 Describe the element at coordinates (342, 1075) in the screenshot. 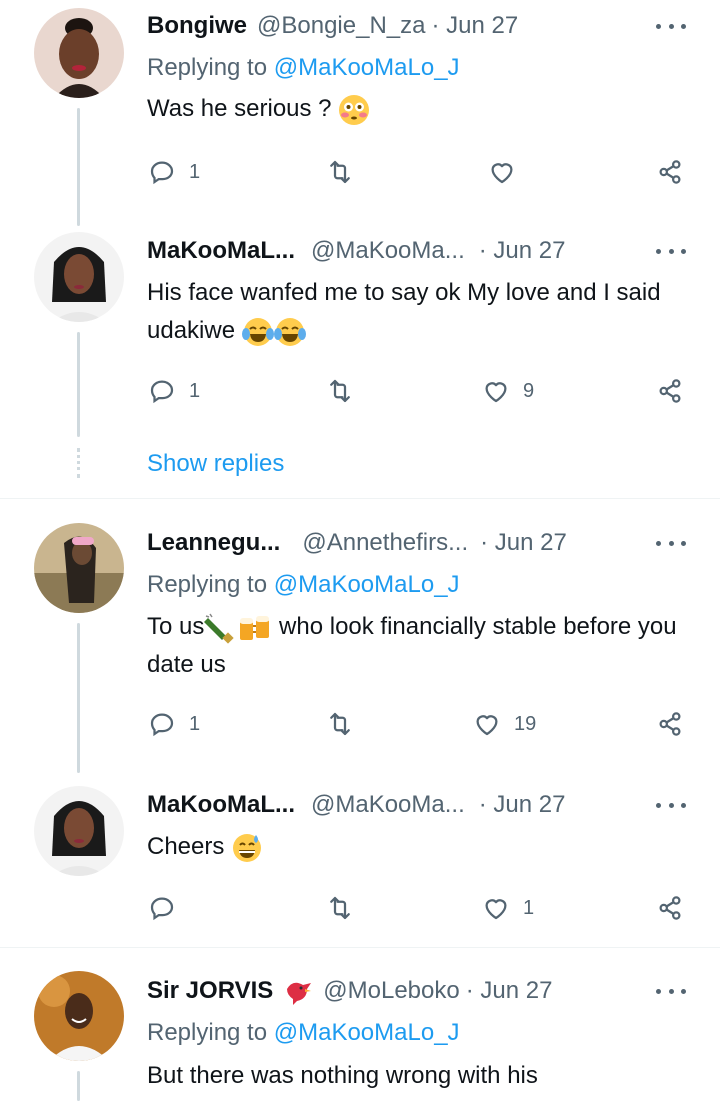

I see `tweet-text-content: But there was nothing wrong with his` at that location.